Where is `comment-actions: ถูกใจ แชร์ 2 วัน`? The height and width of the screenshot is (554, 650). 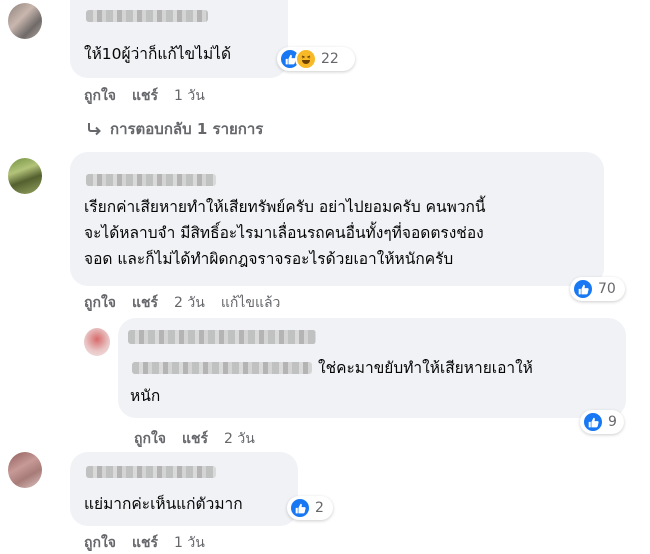 comment-actions: ถูกใจ แชร์ 2 วัน is located at coordinates (202, 439).